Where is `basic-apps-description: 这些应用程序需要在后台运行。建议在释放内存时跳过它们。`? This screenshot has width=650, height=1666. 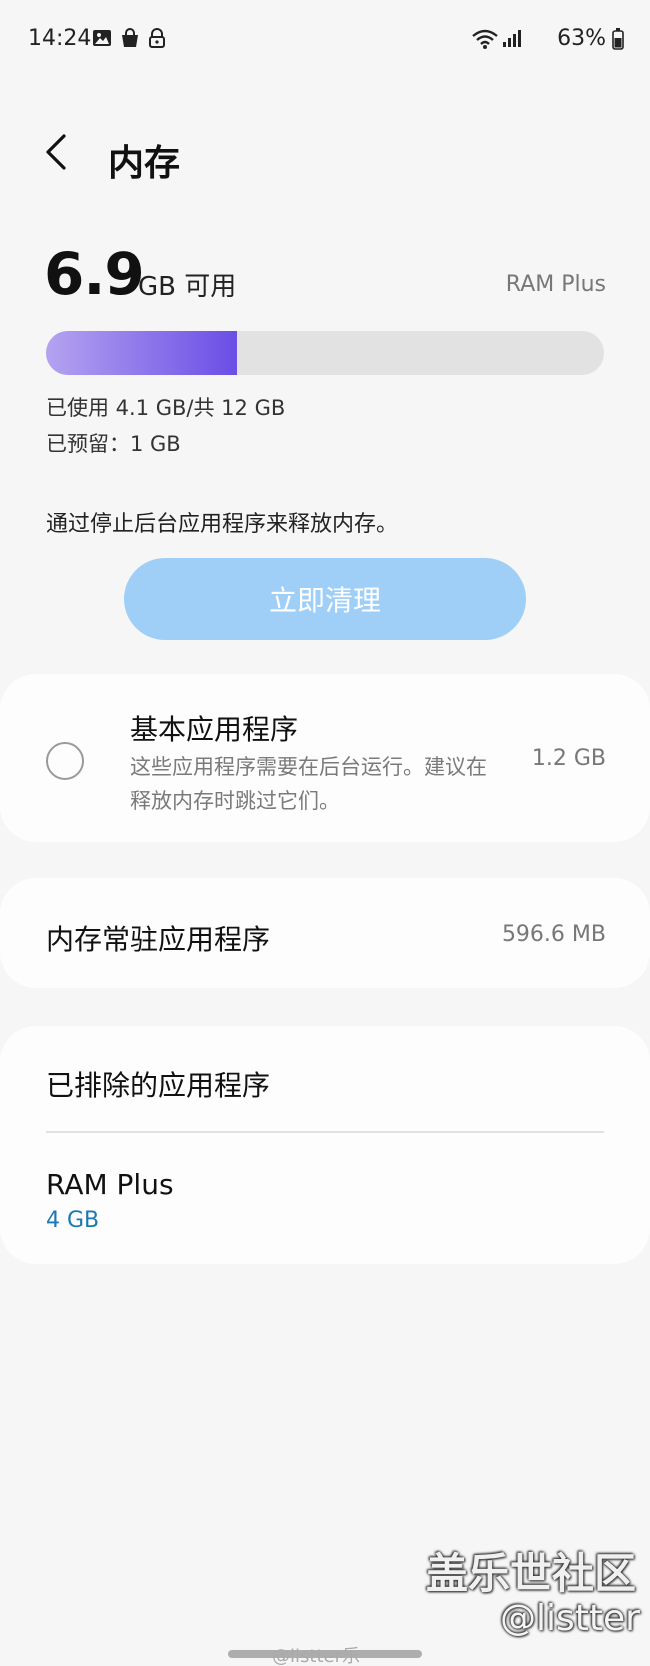 basic-apps-description: 这些应用程序需要在后台运行。建议在释放内存时跳过它们。 is located at coordinates (308, 784).